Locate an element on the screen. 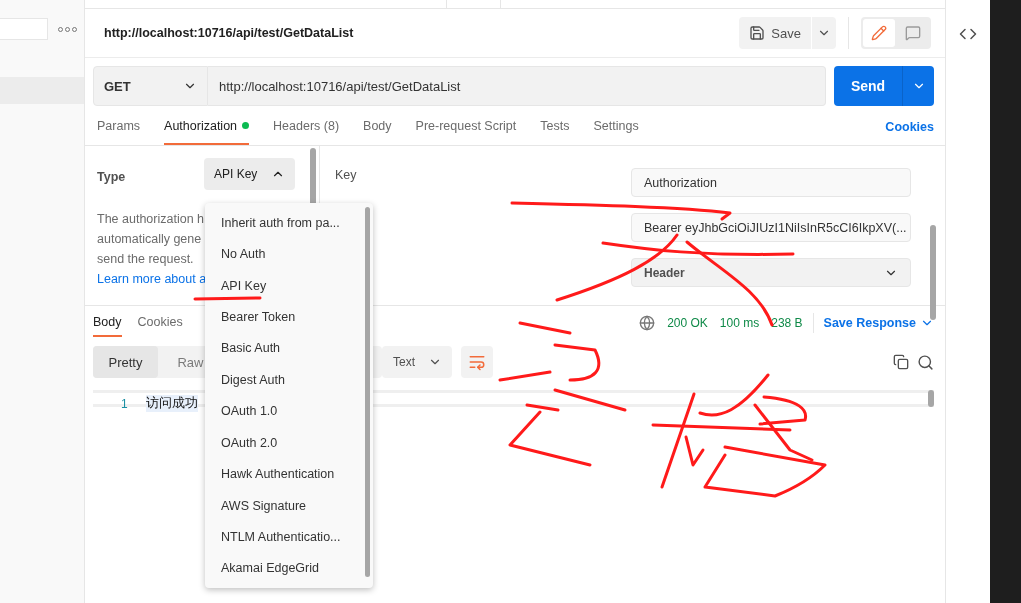 The width and height of the screenshot is (1021, 603). send-options-button is located at coordinates (918, 86).